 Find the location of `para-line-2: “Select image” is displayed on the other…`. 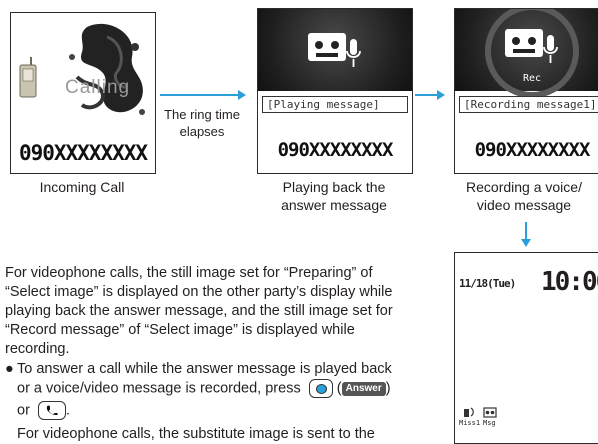

para-line-2: “Select image” is displayed on the other… is located at coordinates (199, 292).